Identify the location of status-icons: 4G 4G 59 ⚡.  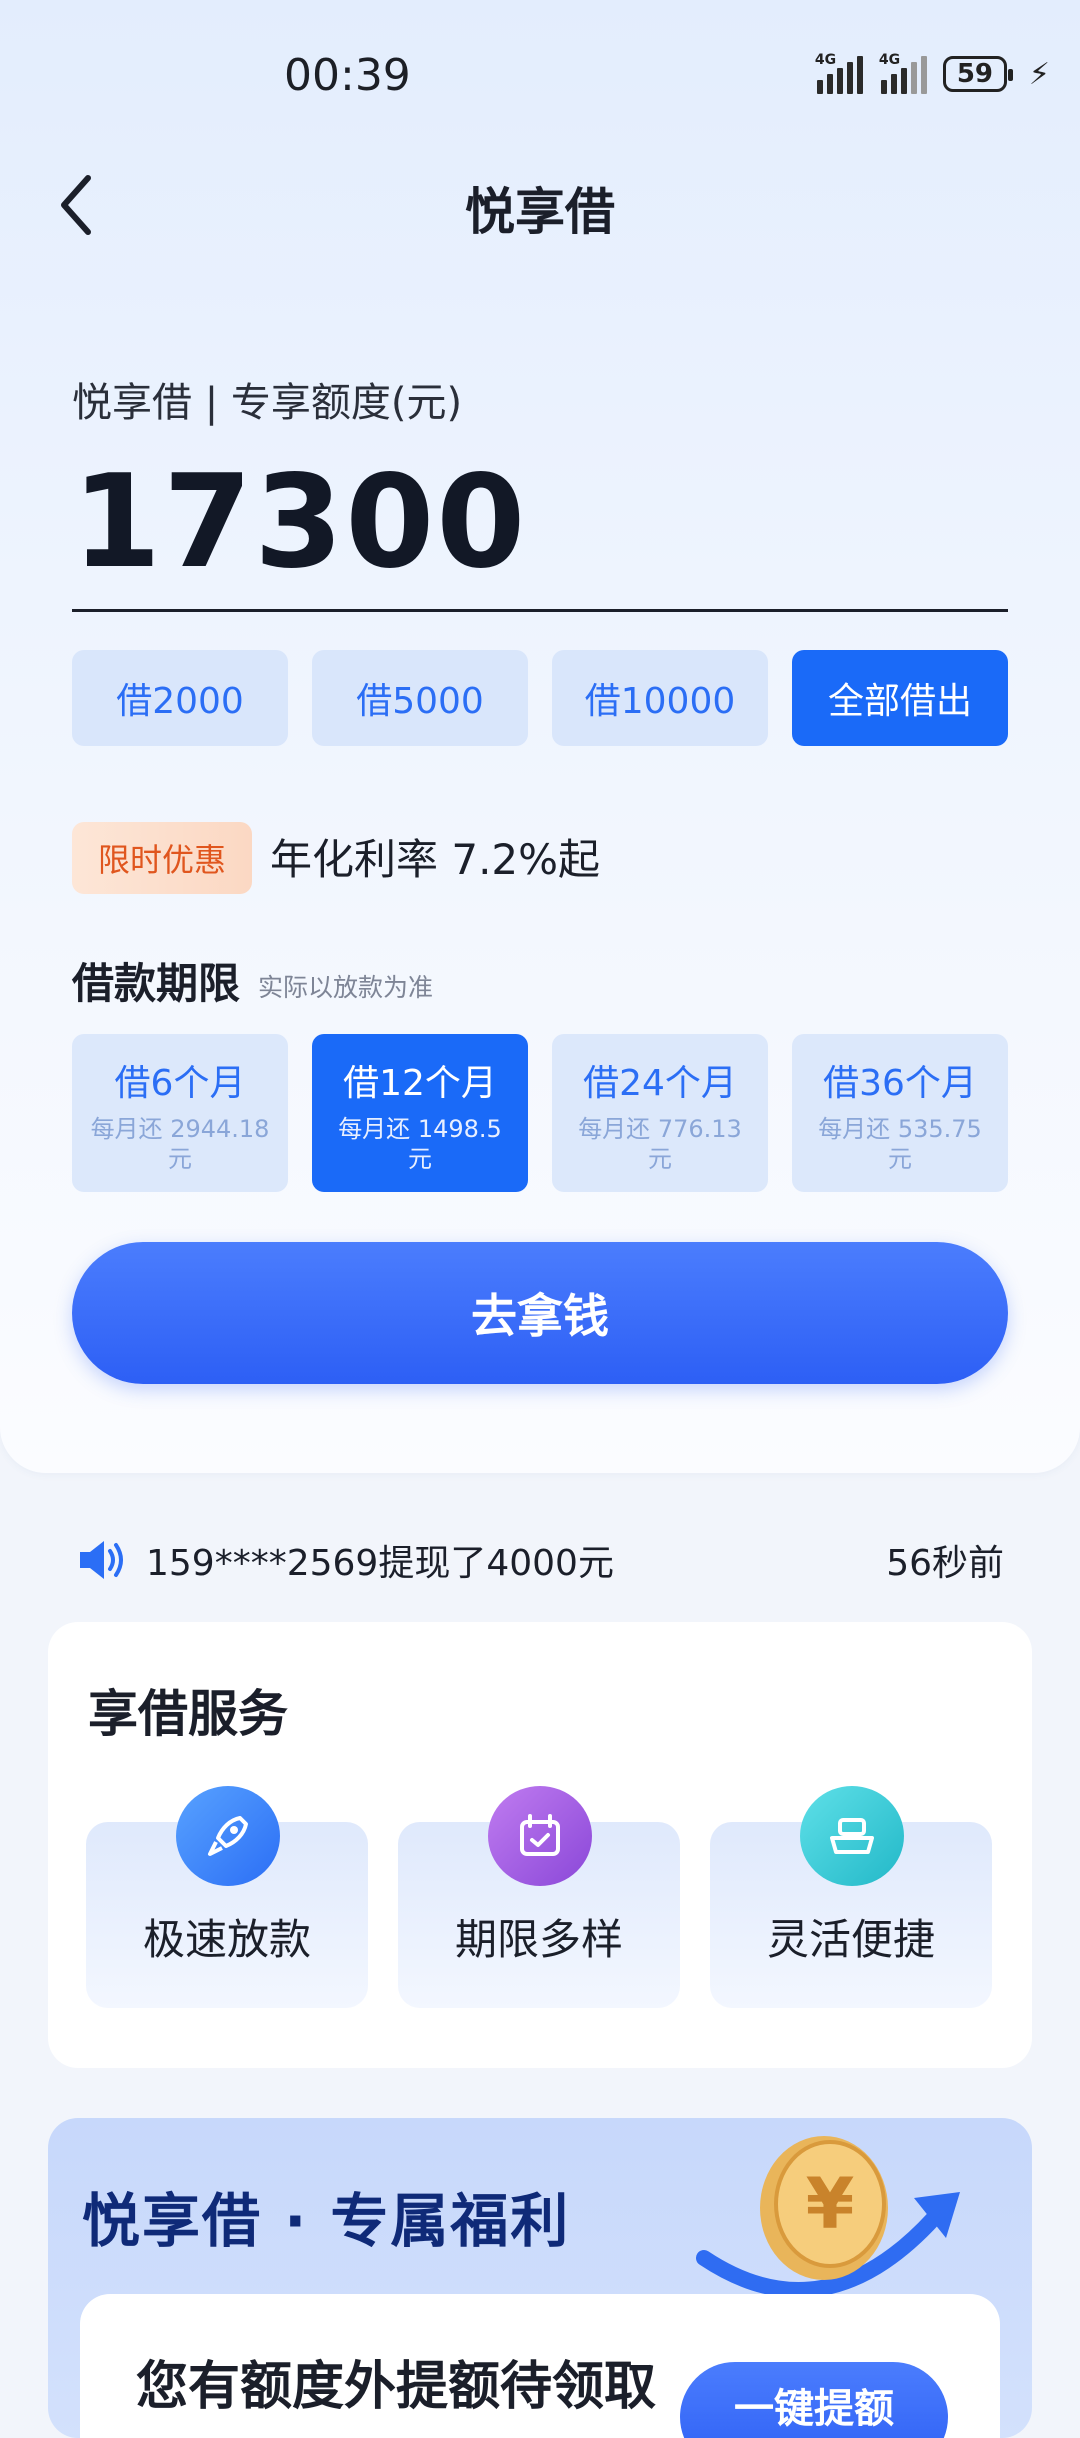
(932, 73).